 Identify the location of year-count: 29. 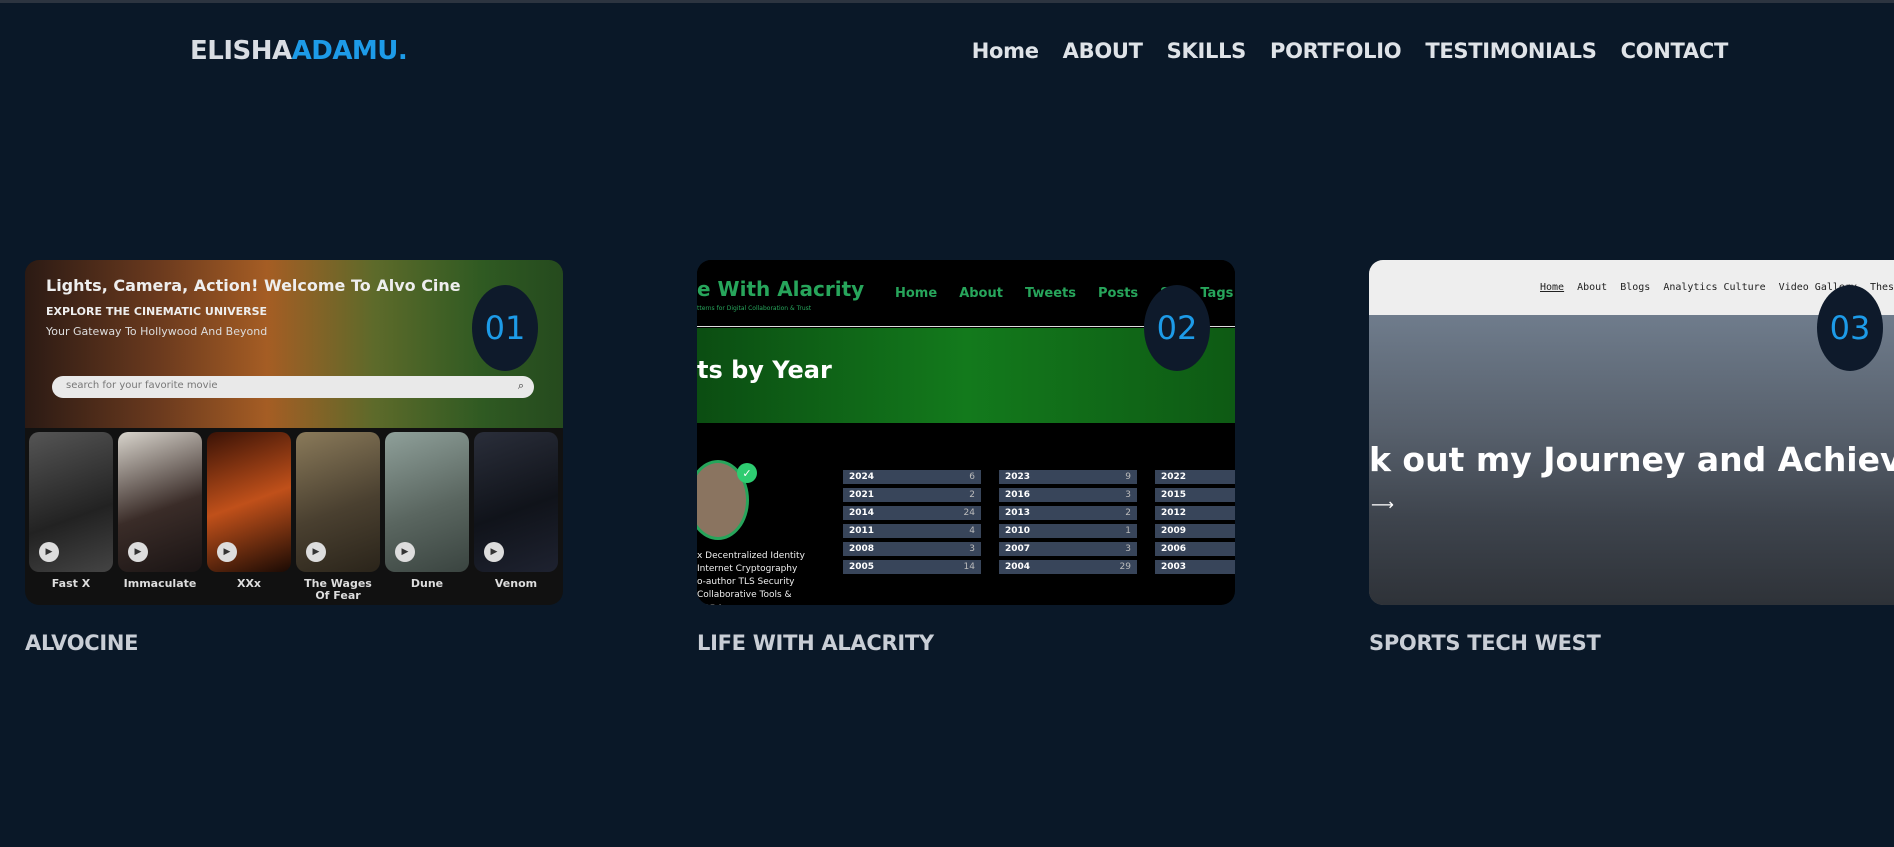
(1125, 567).